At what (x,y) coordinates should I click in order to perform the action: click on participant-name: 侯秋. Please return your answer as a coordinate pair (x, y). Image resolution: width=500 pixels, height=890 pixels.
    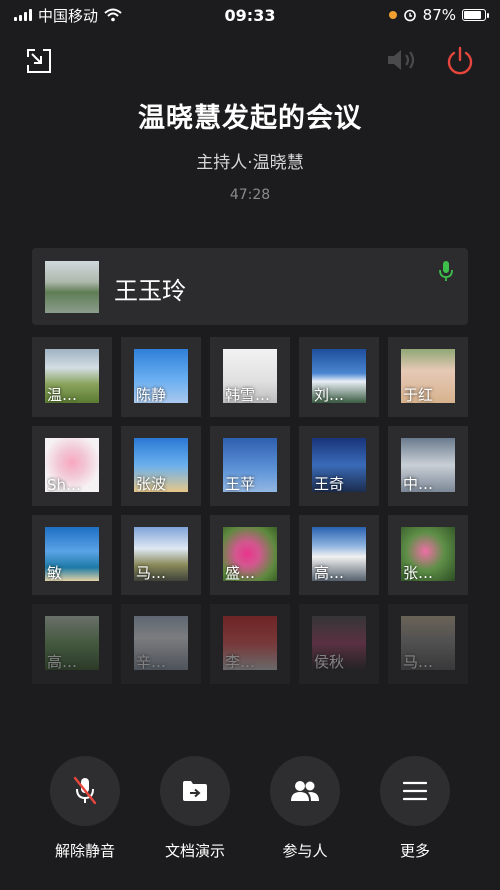
    Looking at the image, I should click on (329, 662).